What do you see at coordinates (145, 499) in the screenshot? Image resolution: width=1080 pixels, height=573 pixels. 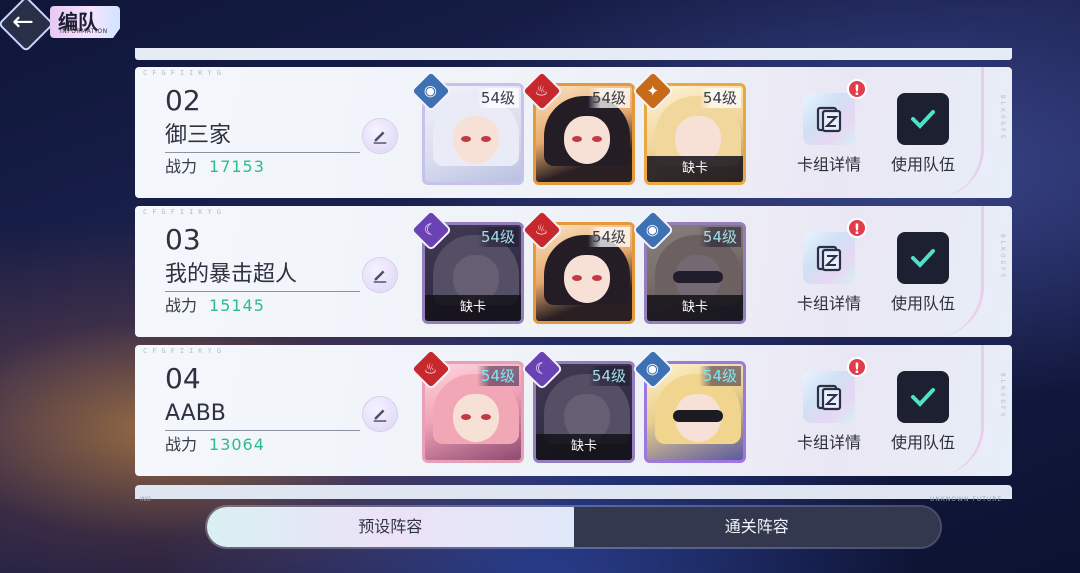 I see `footer-code: INO` at bounding box center [145, 499].